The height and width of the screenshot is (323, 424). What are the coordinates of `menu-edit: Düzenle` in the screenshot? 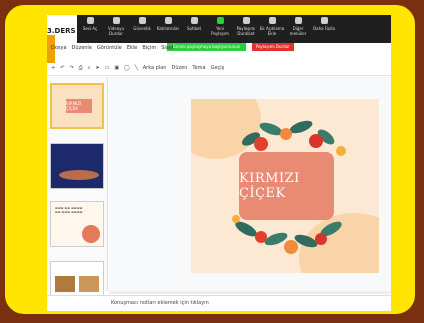 It's located at (82, 48).